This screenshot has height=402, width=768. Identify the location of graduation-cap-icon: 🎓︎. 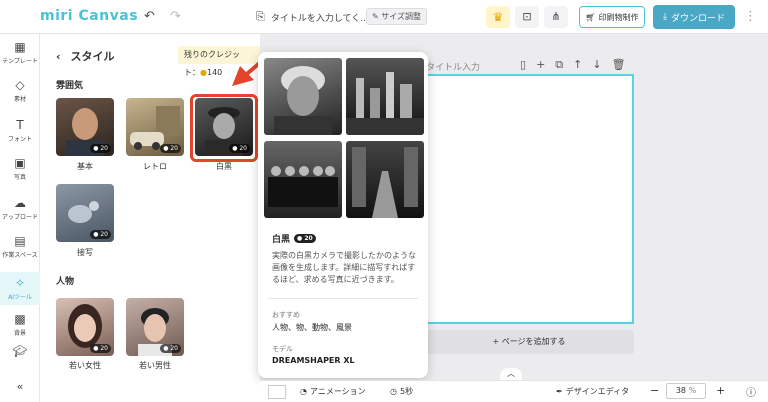
(20, 351).